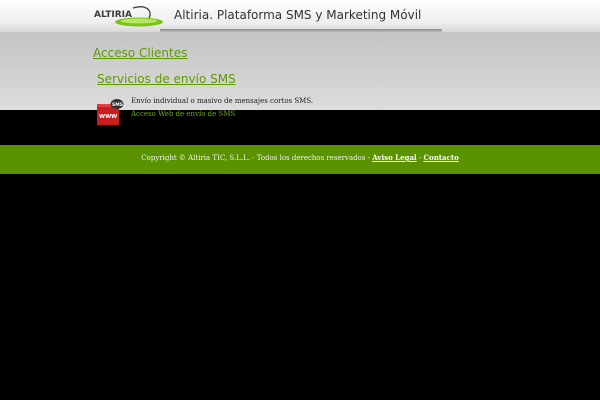 The height and width of the screenshot is (400, 600). I want to click on sms-www-icon: WWW SMS, so click(110, 112).